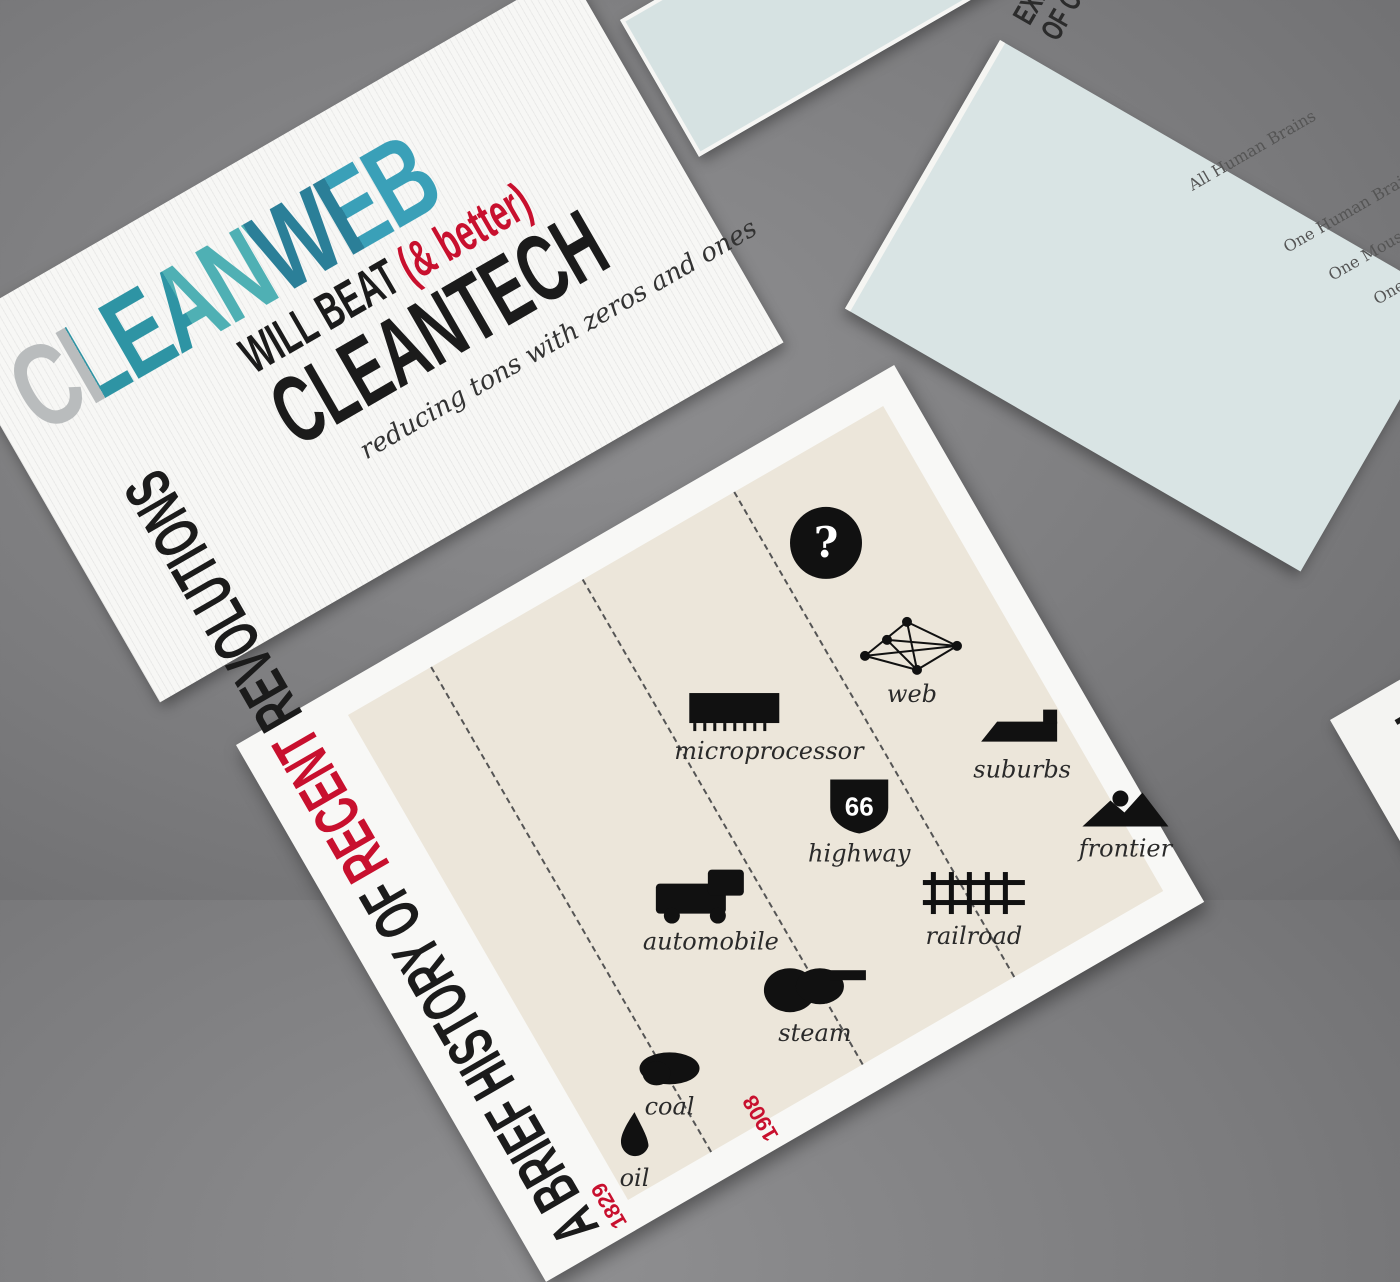  I want to click on revolution-steam: steam, so click(815, 1003).